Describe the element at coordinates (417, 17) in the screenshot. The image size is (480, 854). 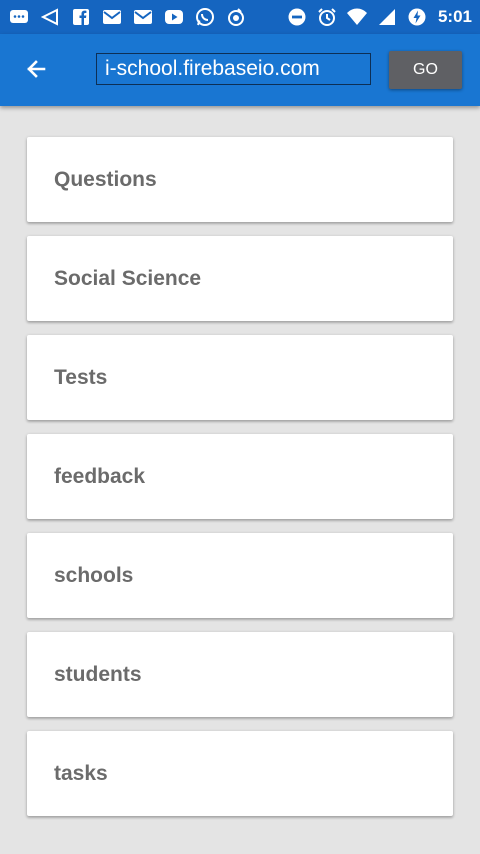
I see `battery-saver-icon` at that location.